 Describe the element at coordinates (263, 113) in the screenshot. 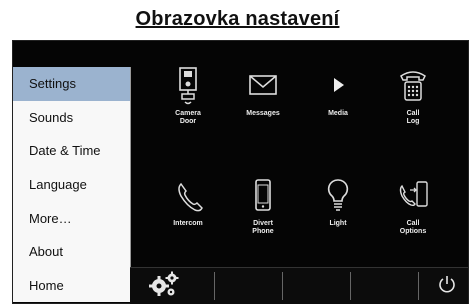

I see `app-label: Messages` at that location.